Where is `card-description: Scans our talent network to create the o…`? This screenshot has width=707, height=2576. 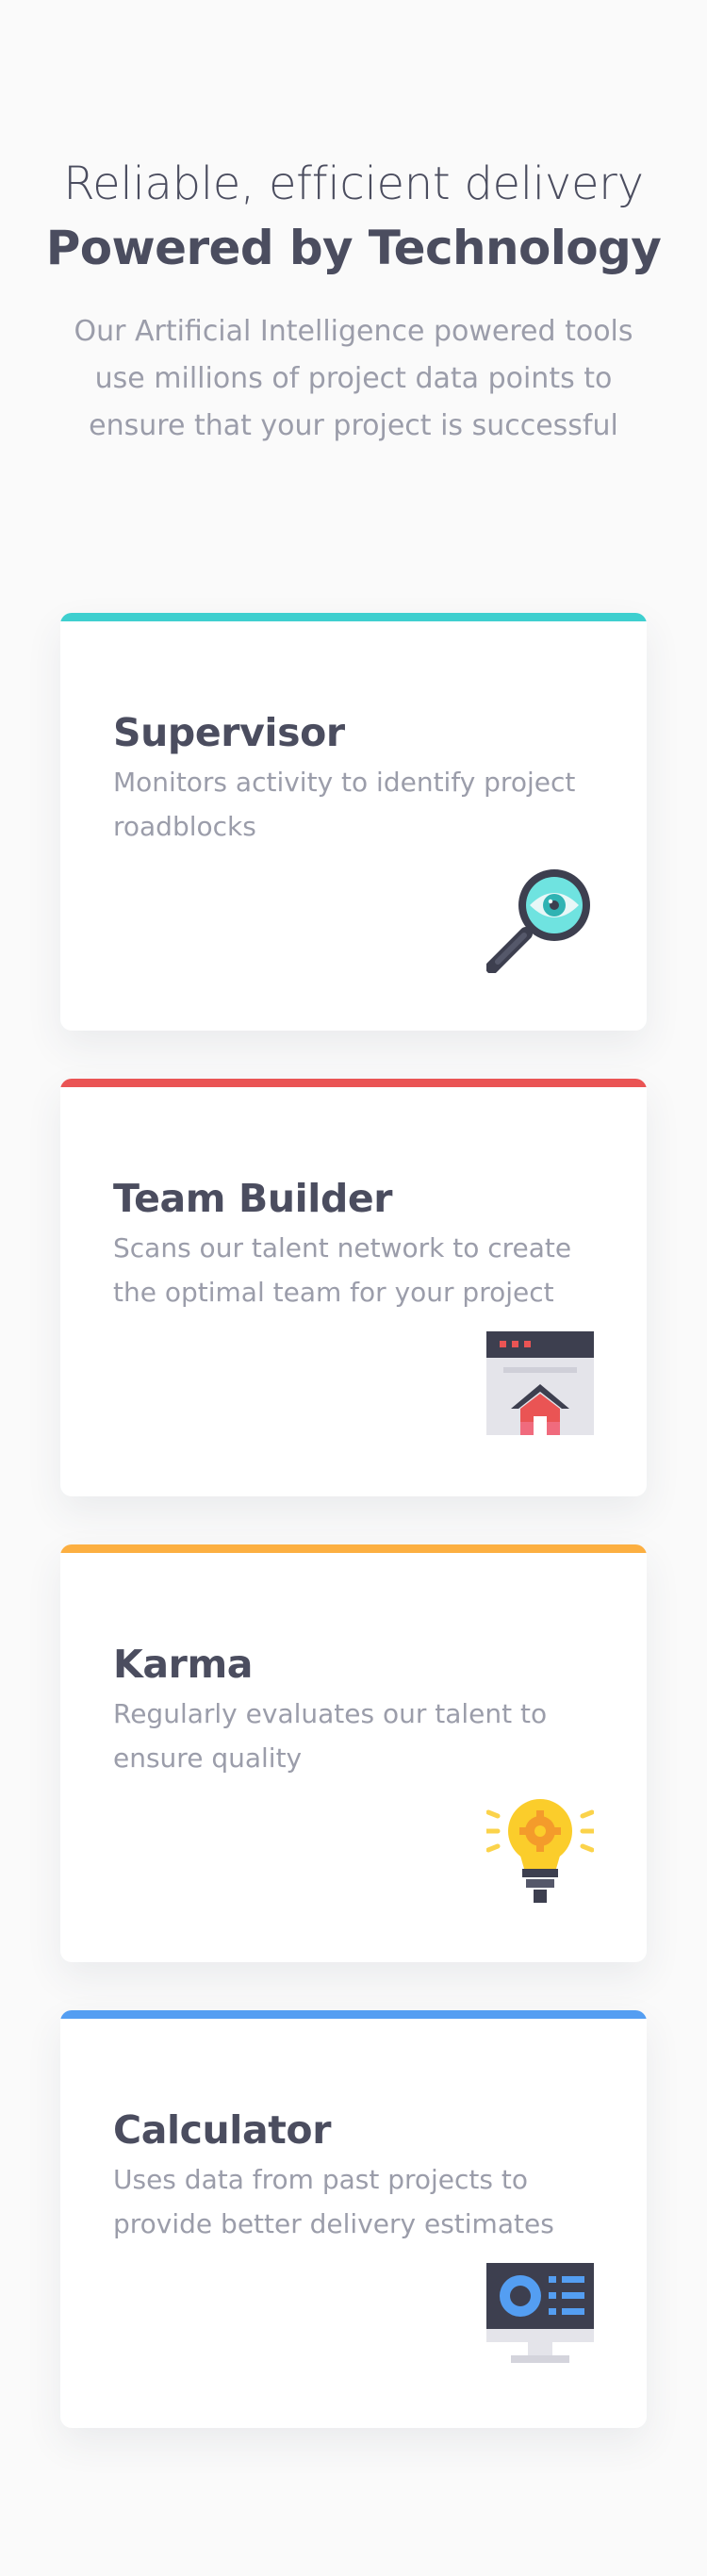
card-description: Scans our talent network to create the o… is located at coordinates (342, 1270).